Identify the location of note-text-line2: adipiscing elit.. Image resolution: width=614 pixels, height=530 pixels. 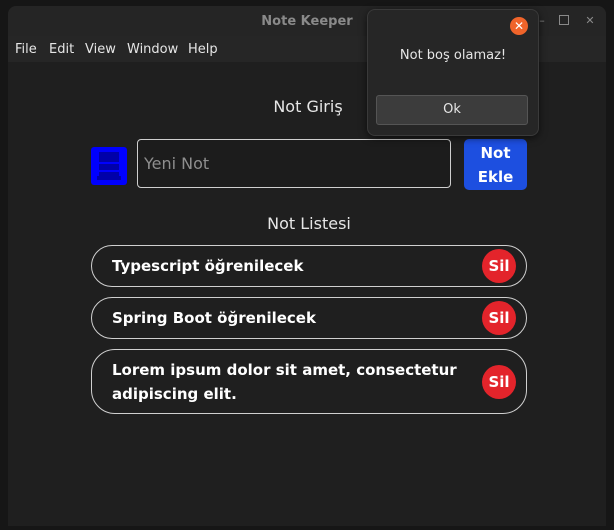
(174, 394).